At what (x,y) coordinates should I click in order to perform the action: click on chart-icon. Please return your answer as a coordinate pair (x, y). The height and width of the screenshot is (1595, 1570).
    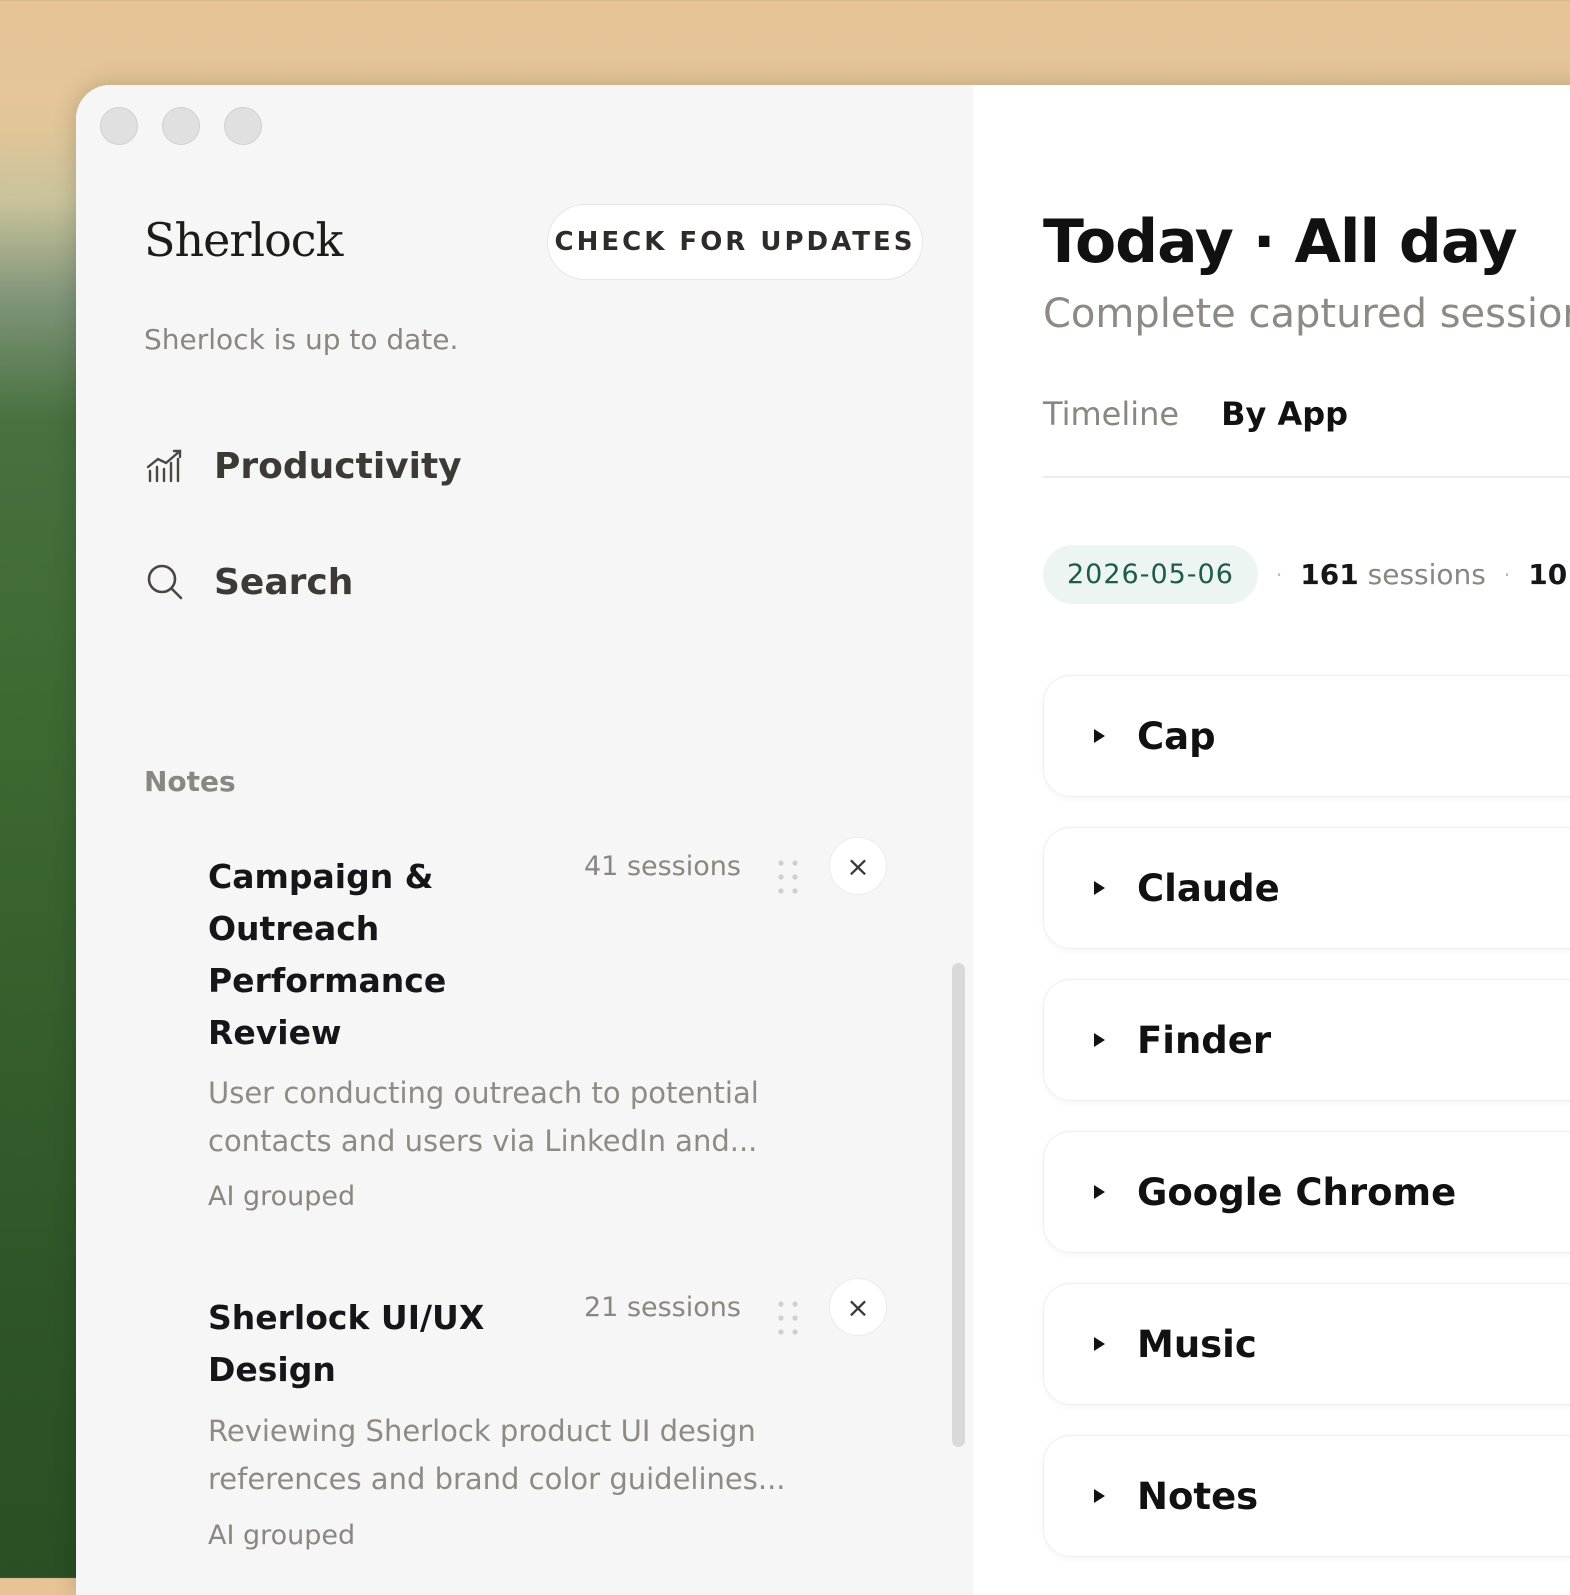
    Looking at the image, I should click on (164, 466).